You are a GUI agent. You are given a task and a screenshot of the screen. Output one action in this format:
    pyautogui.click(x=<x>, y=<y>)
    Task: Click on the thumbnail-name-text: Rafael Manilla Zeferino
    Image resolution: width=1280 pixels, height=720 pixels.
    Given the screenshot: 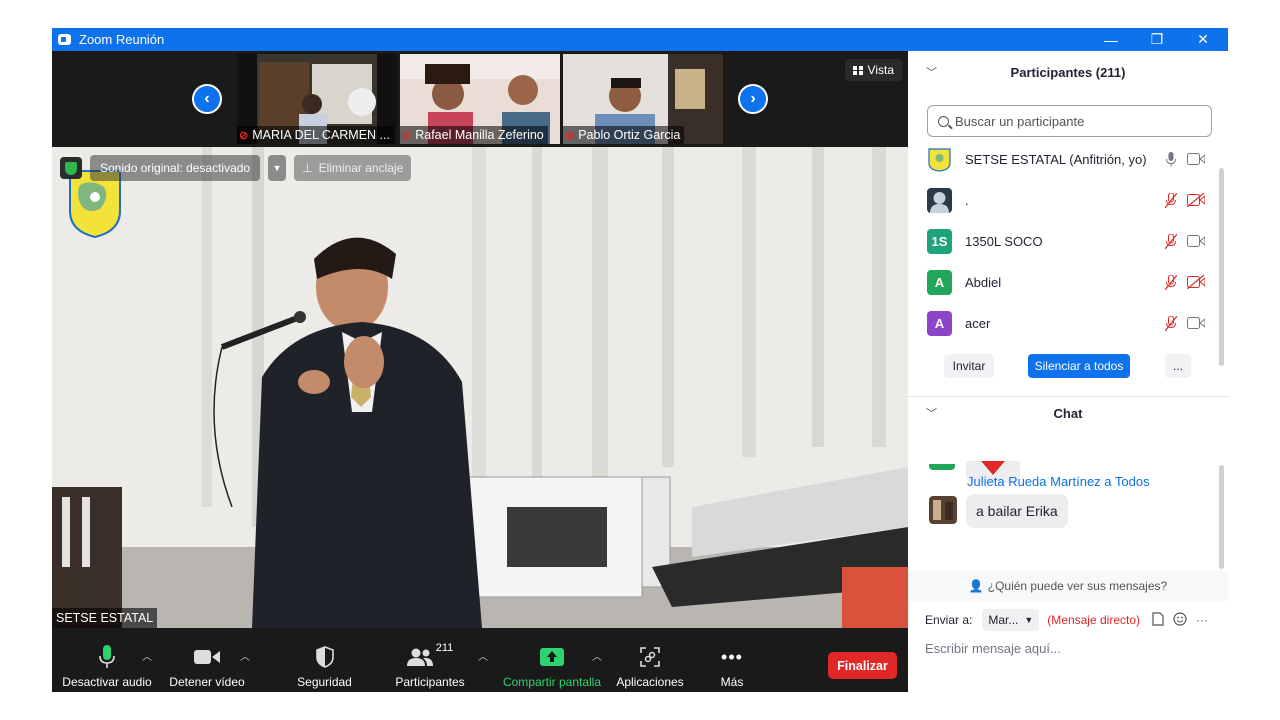 What is the action you would take?
    pyautogui.click(x=479, y=135)
    